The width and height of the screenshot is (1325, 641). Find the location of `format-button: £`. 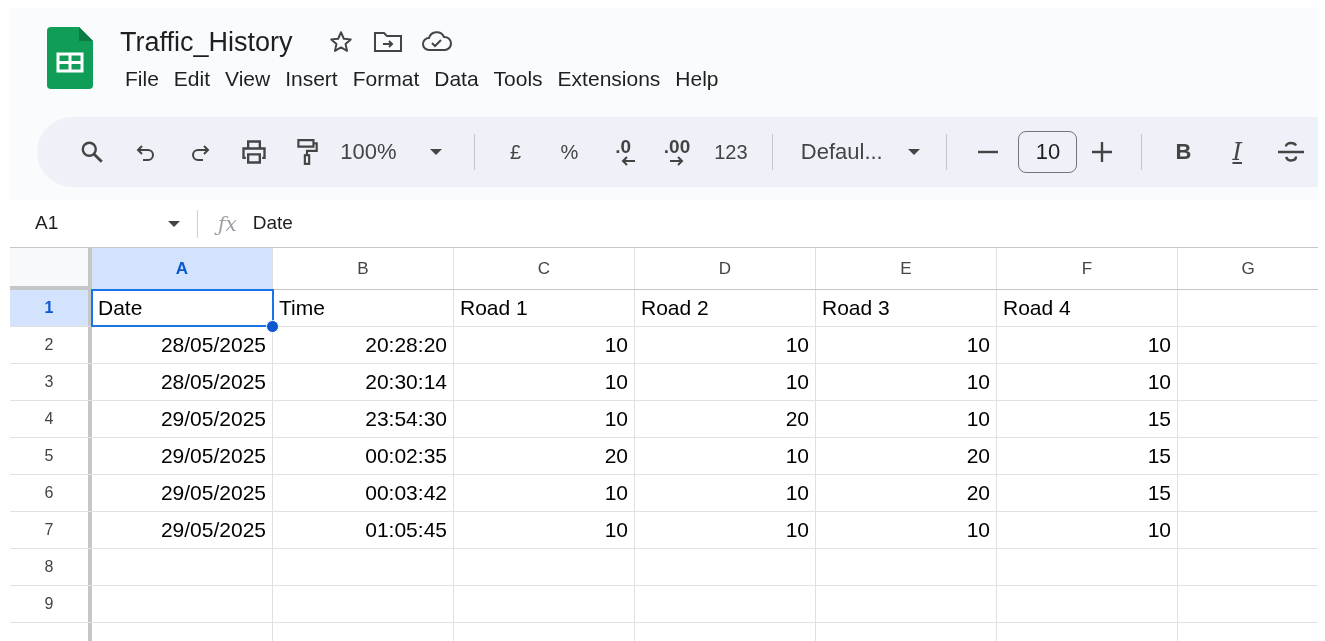

format-button: £ is located at coordinates (515, 151).